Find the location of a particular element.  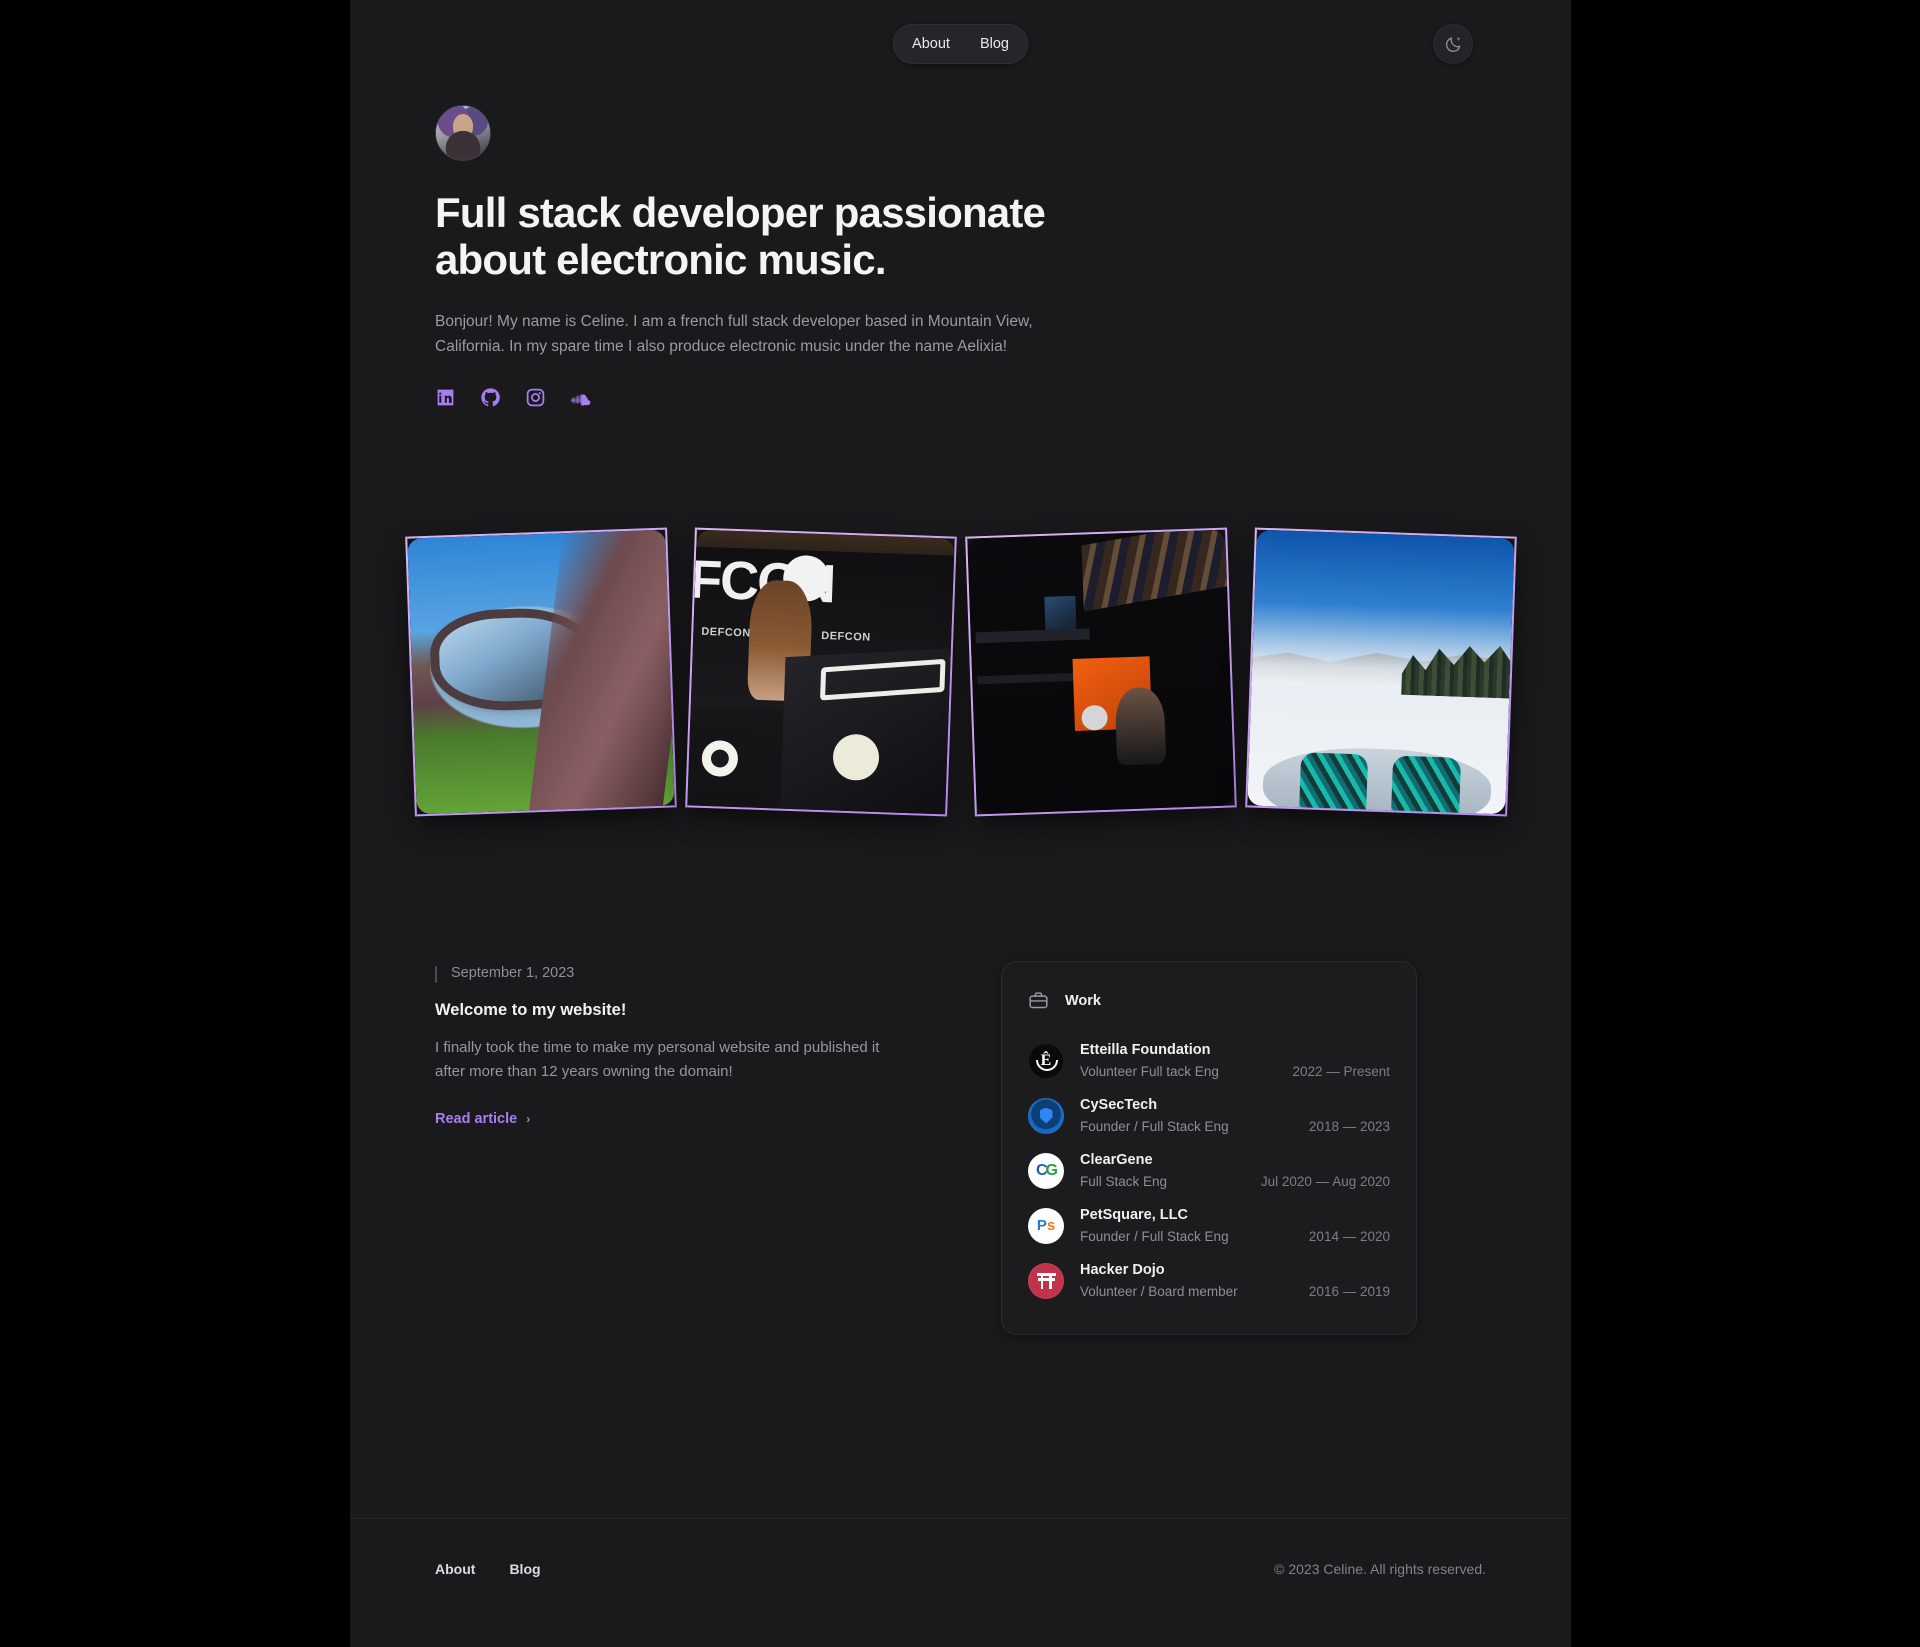

primary-nav: About Blog is located at coordinates (960, 44).